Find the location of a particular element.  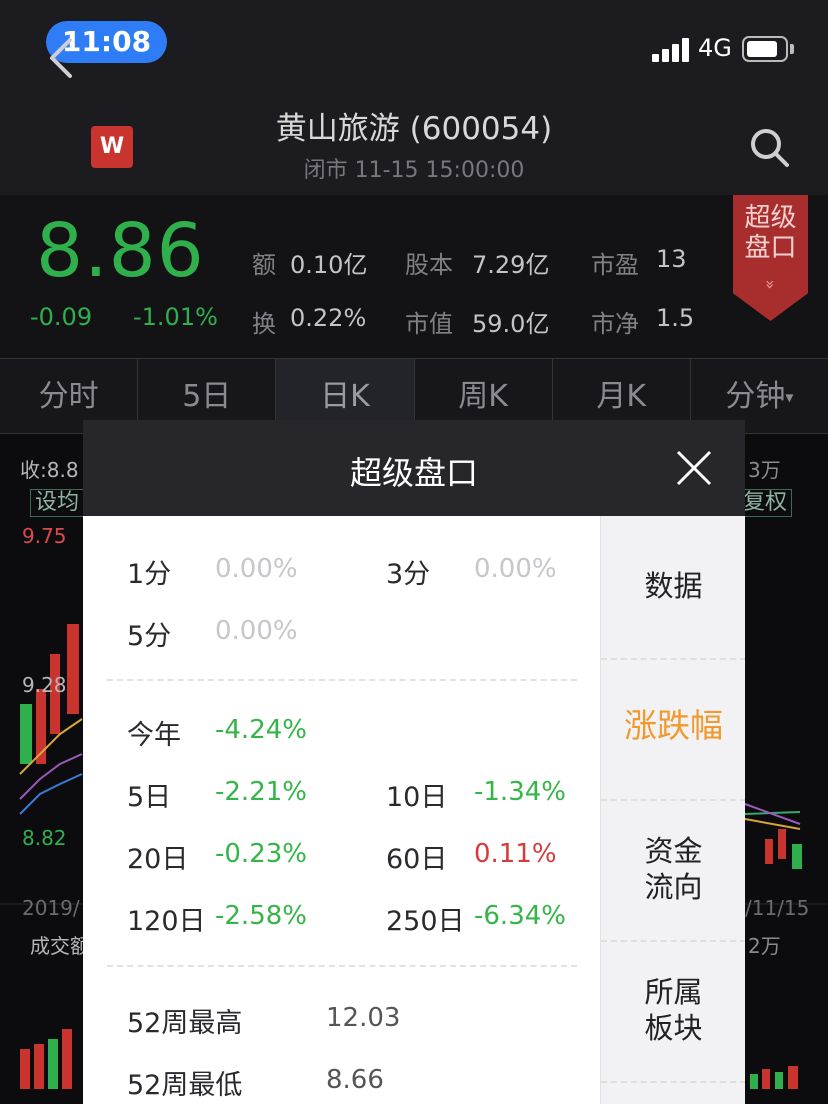

period-value: -6.34% is located at coordinates (520, 916).